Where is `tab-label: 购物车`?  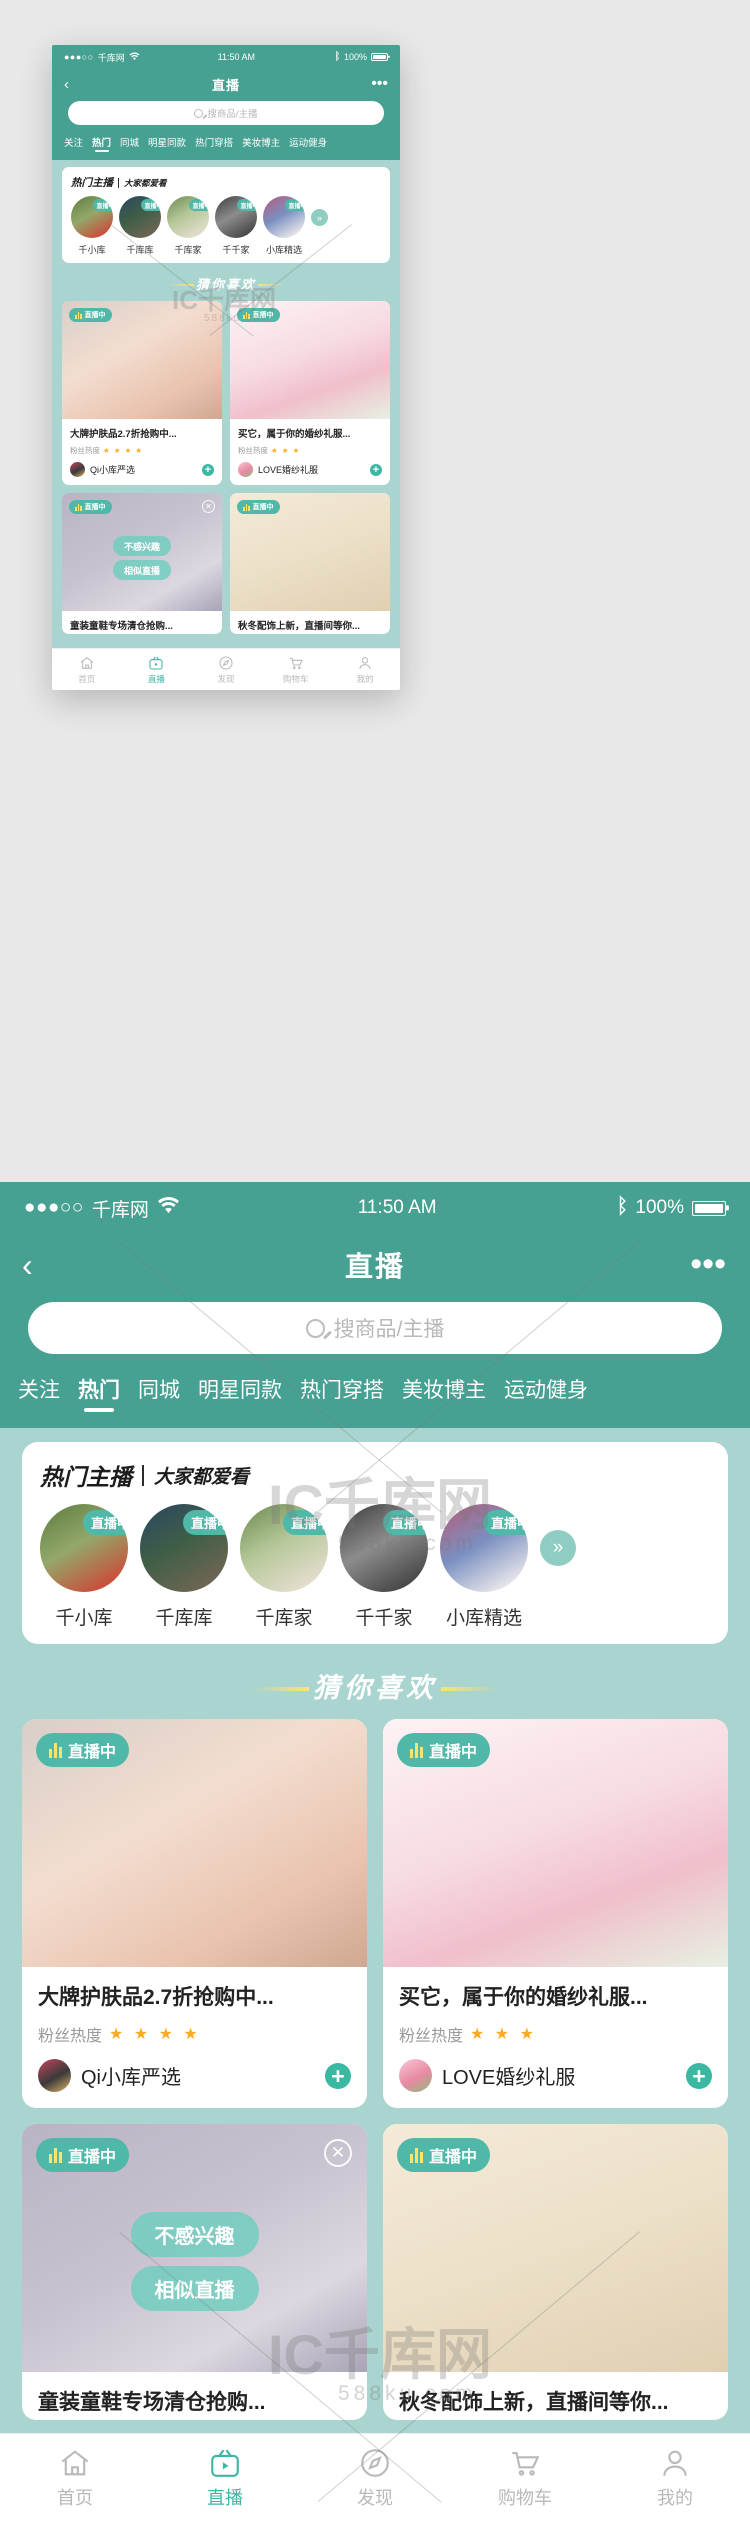 tab-label: 购物车 is located at coordinates (525, 2497).